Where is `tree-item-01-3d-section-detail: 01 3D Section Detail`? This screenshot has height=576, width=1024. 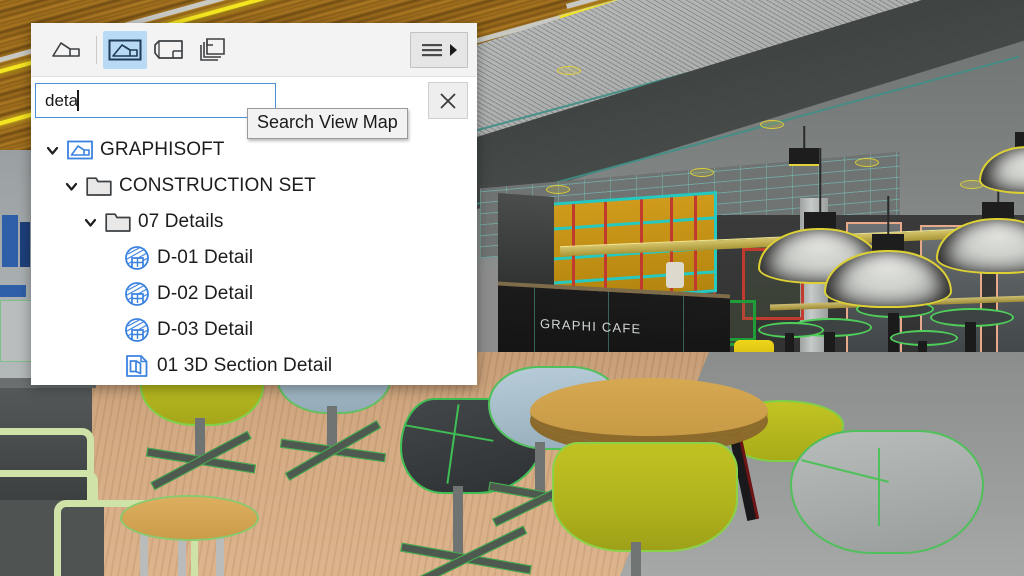
tree-item-01-3d-section-detail: 01 3D Section Detail is located at coordinates (254, 366).